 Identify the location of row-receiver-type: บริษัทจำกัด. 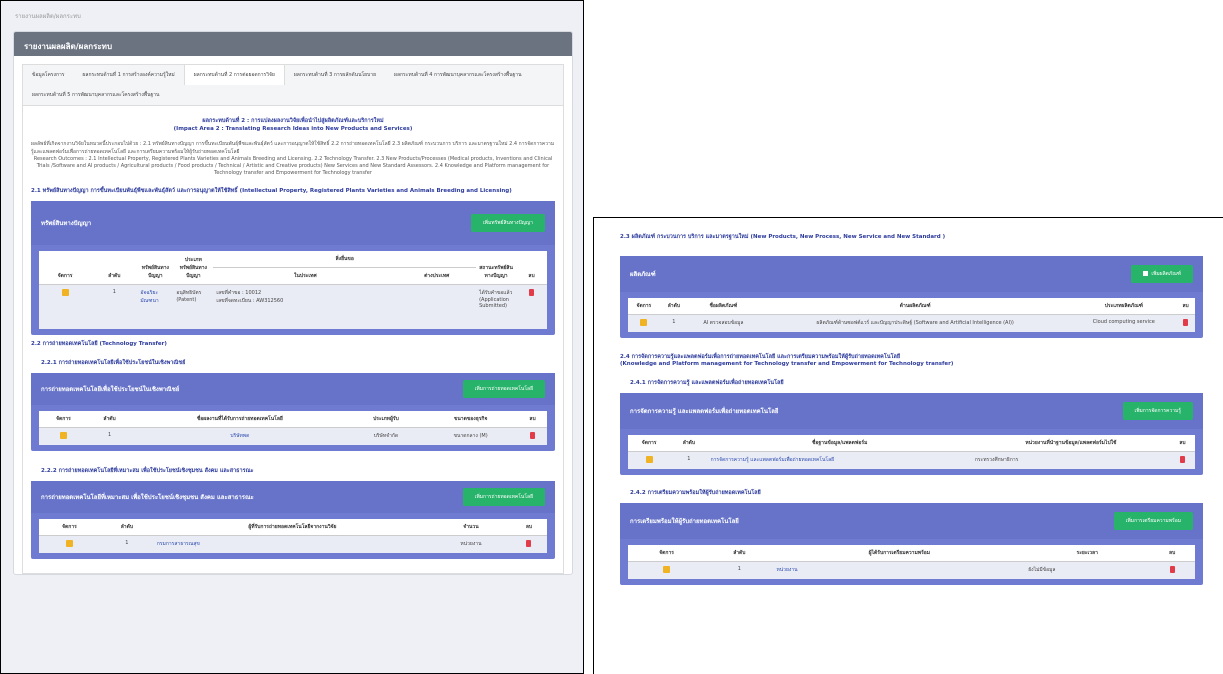
(386, 436).